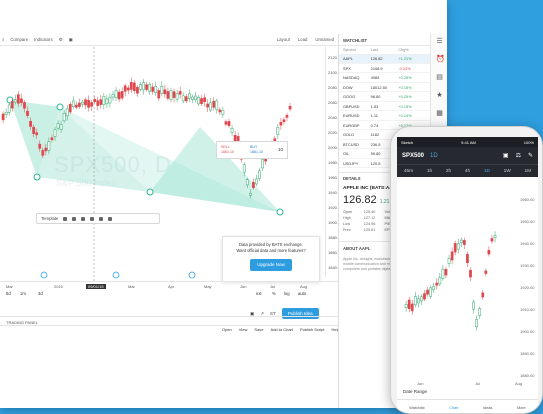  Describe the element at coordinates (467, 171) in the screenshot. I see `interval-4h: 4h` at that location.